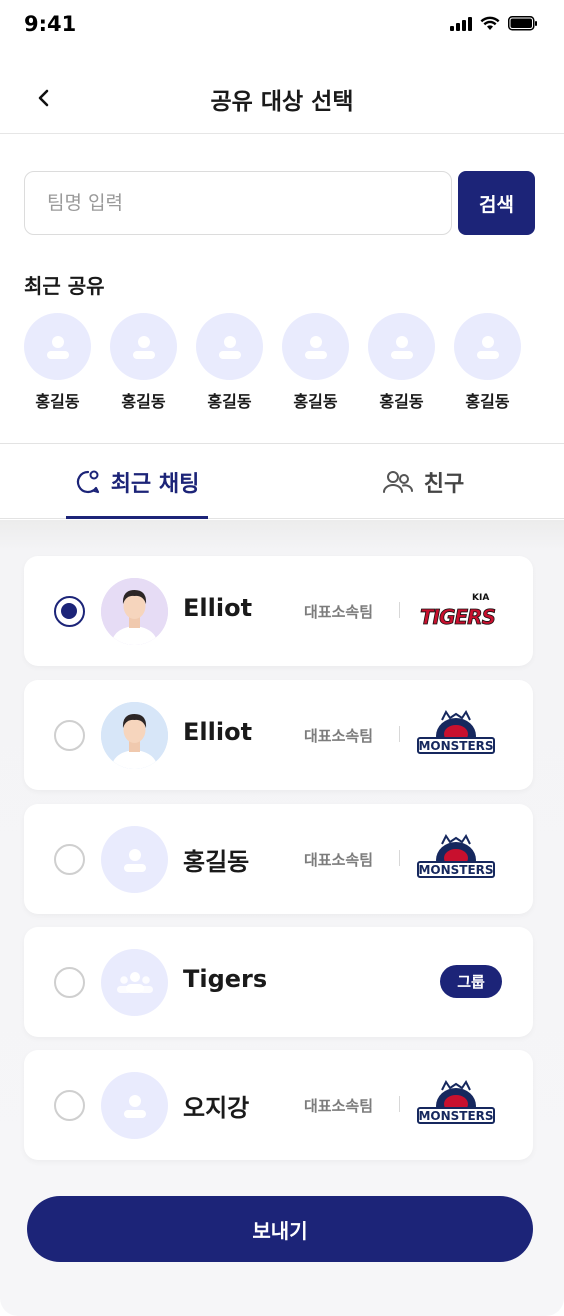 The image size is (564, 1316). I want to click on wifi-icon, so click(490, 23).